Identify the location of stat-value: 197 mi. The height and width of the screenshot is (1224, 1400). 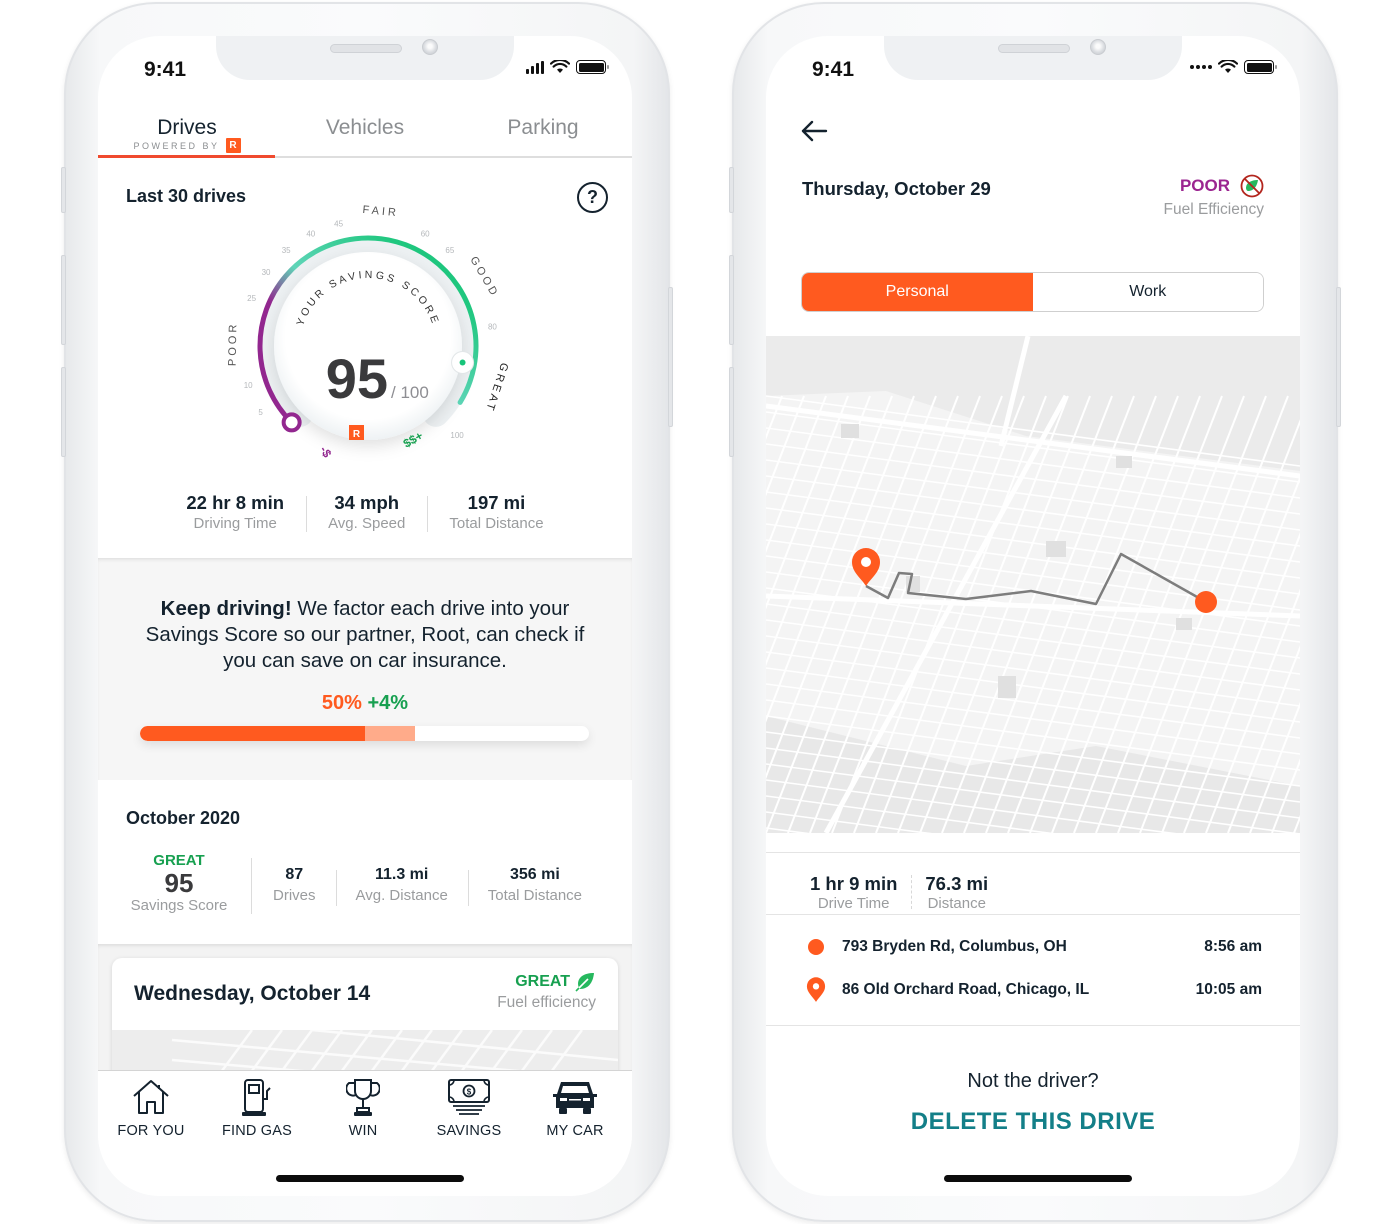
(496, 502).